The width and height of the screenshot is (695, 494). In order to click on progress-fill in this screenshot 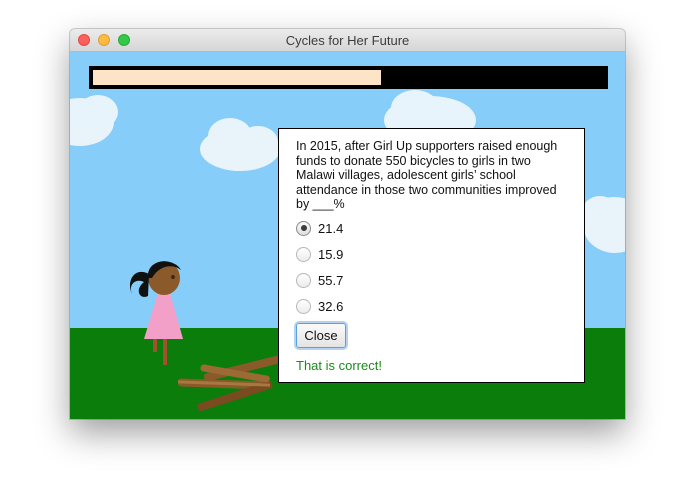, I will do `click(237, 77)`.